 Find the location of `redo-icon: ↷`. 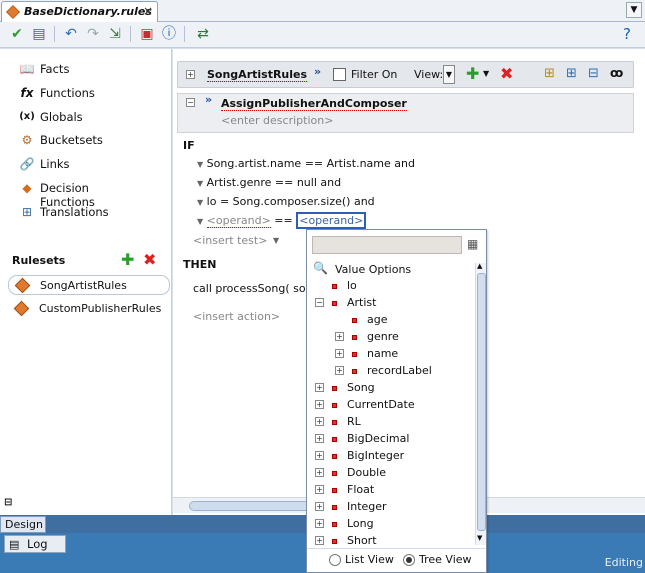

redo-icon: ↷ is located at coordinates (93, 34).